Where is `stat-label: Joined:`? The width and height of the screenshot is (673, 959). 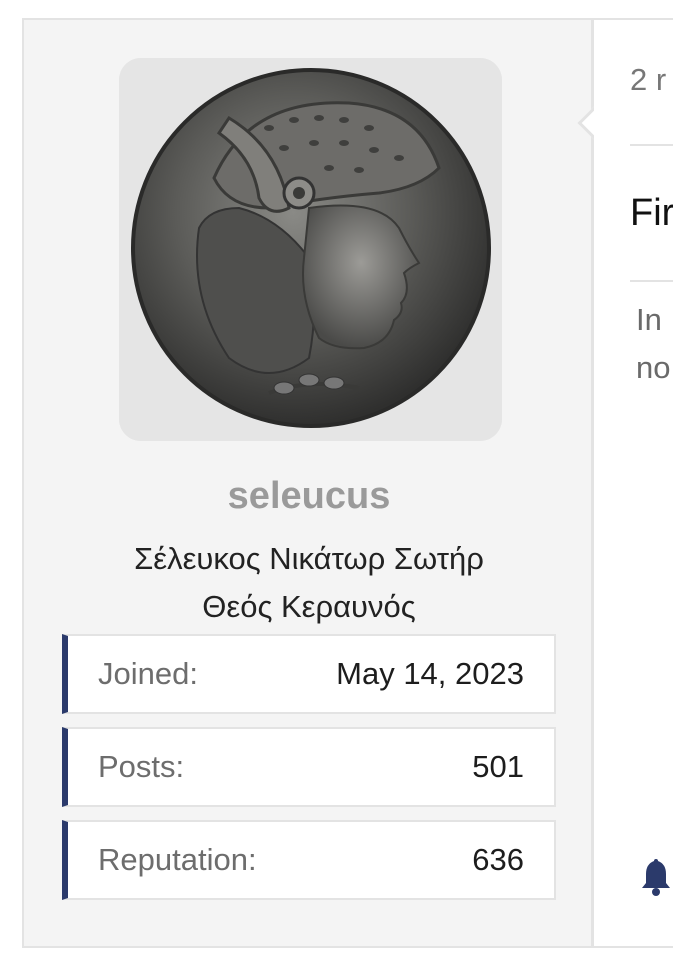 stat-label: Joined: is located at coordinates (148, 673).